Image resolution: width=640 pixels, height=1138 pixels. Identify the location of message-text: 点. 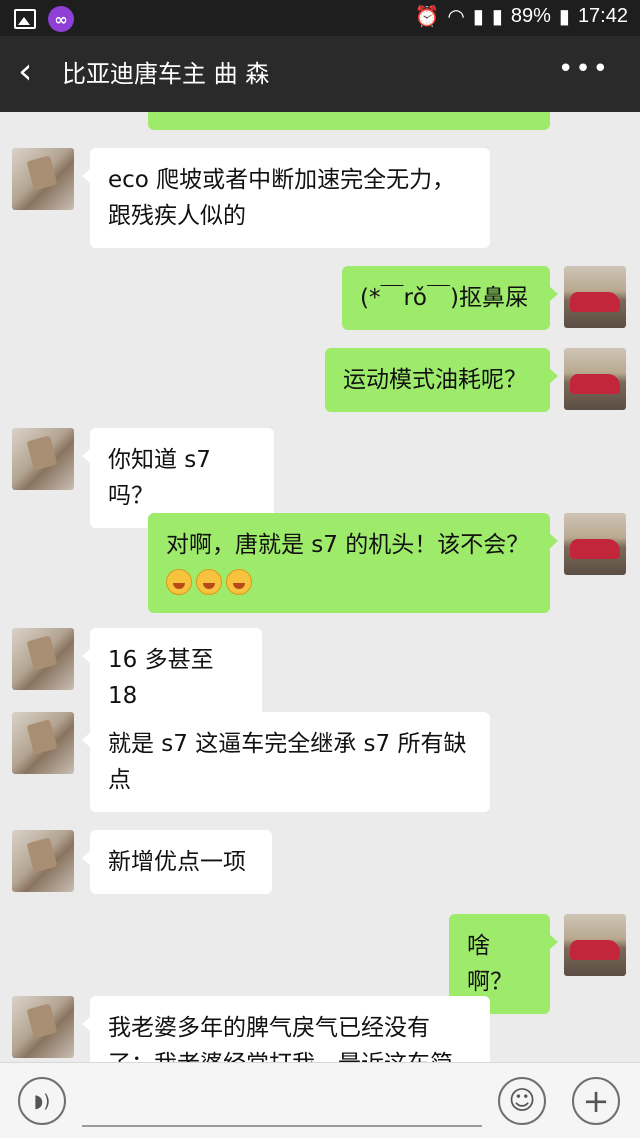
(119, 780).